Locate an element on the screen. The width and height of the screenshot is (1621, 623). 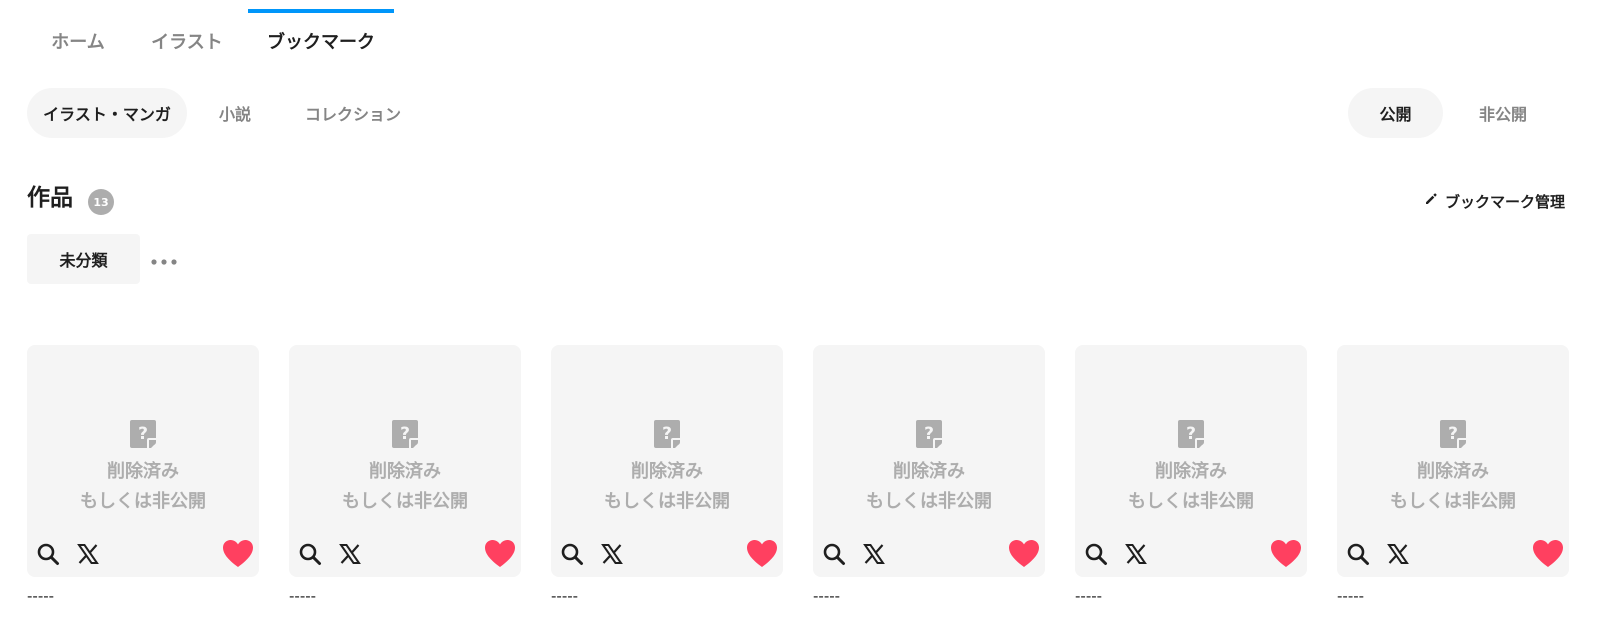
tab-public: 公開 is located at coordinates (1395, 113).